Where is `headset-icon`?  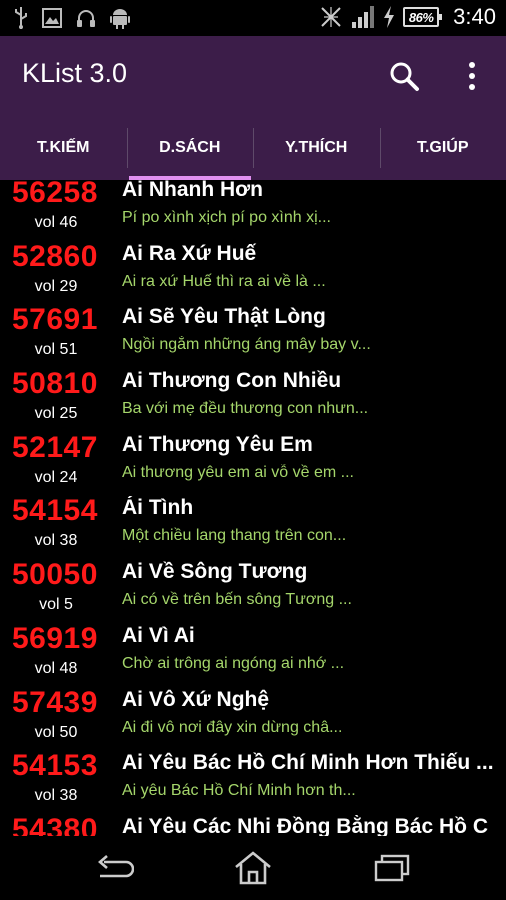
headset-icon is located at coordinates (86, 18).